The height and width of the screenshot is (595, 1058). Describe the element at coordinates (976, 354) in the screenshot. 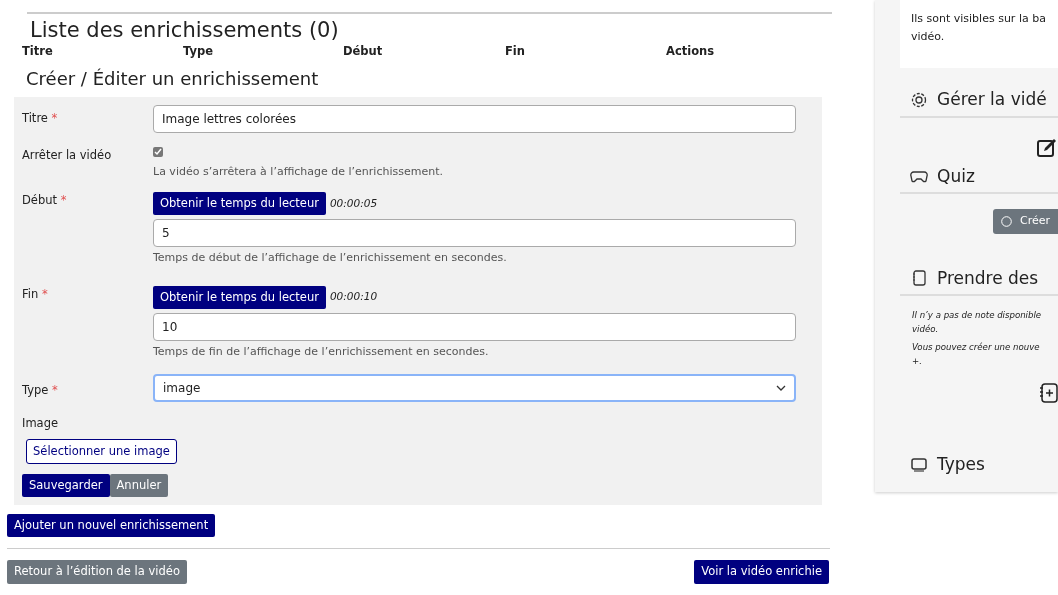

I see `note-text: Vous pouvez créer une nouve +.` at that location.